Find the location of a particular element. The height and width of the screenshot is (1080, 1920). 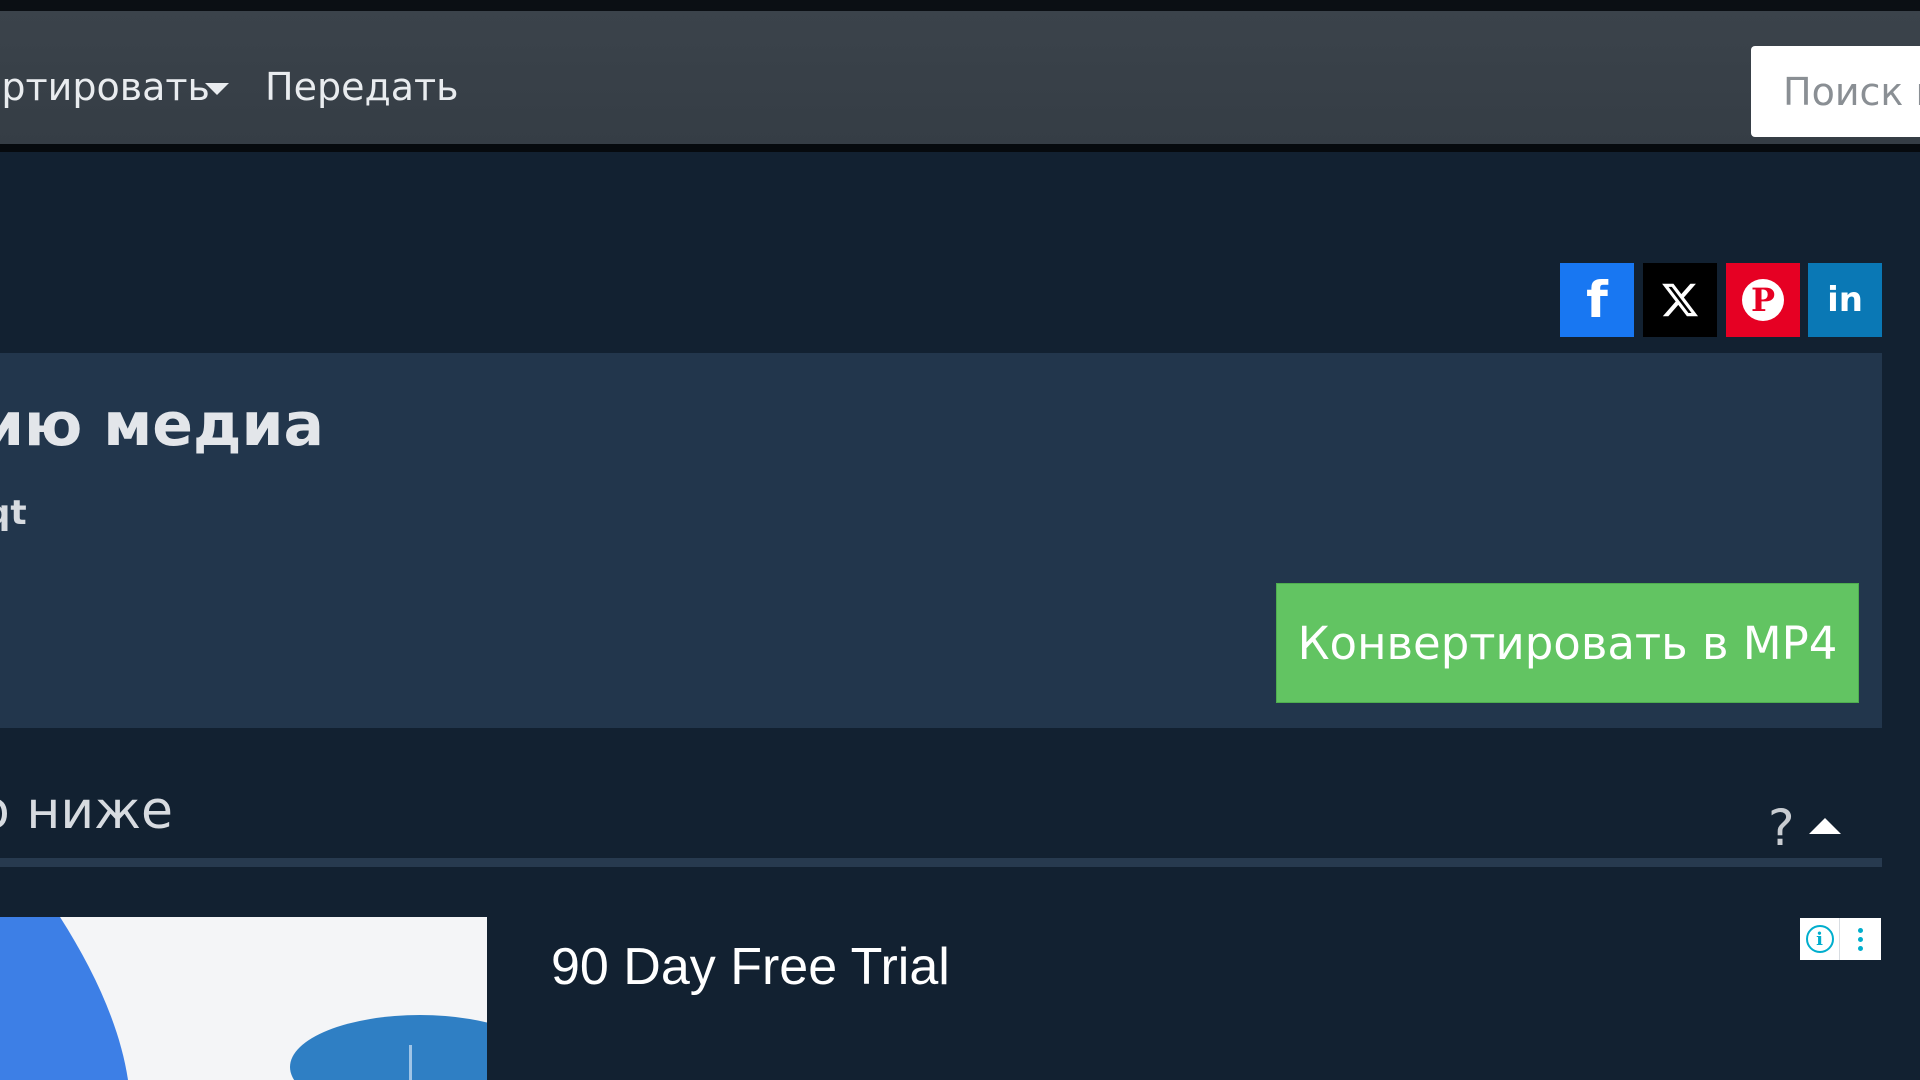

share-pinterest-button: P is located at coordinates (1763, 300).